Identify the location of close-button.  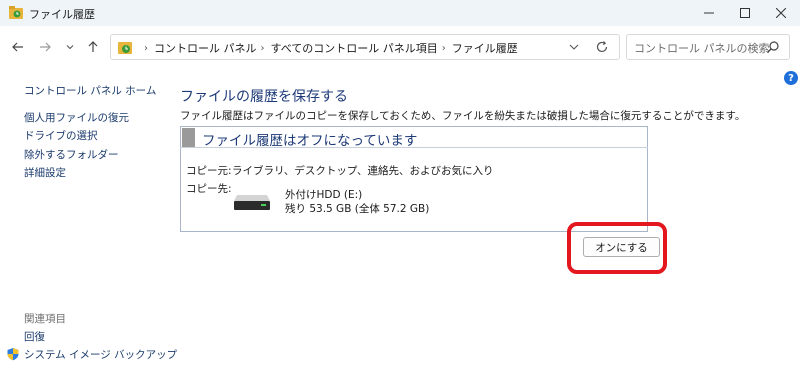
(779, 13).